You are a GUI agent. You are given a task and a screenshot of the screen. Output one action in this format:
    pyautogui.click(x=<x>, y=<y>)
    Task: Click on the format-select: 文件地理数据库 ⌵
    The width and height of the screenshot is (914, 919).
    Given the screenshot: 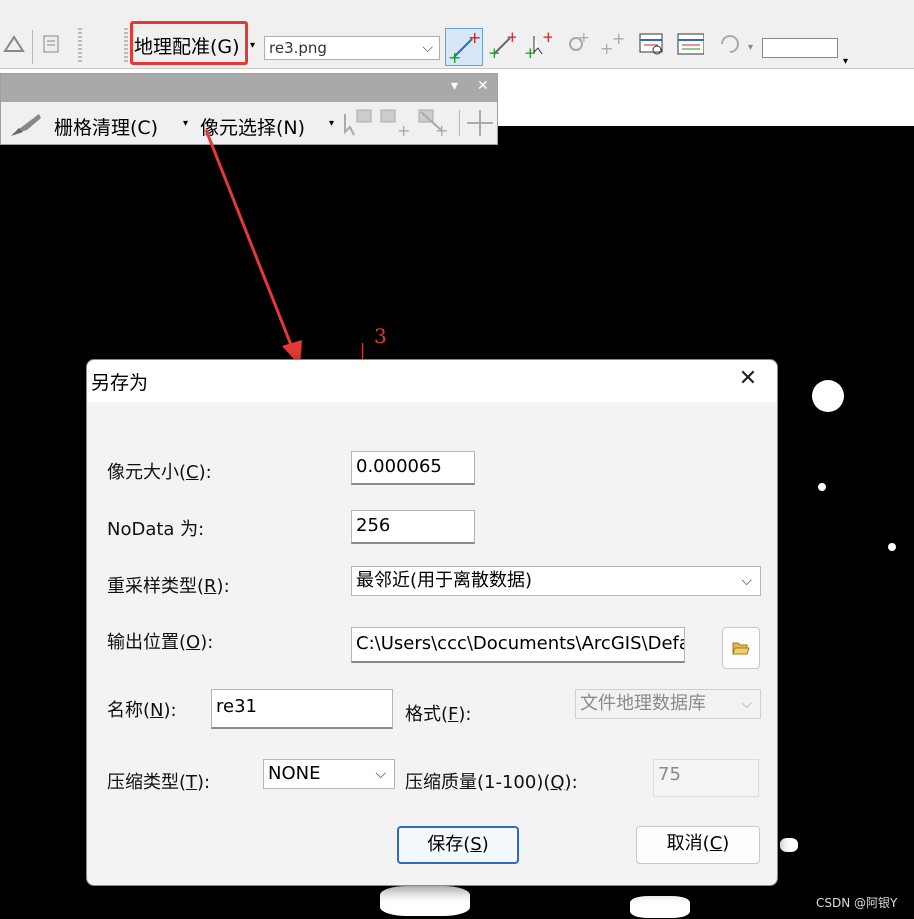 What is the action you would take?
    pyautogui.click(x=668, y=704)
    